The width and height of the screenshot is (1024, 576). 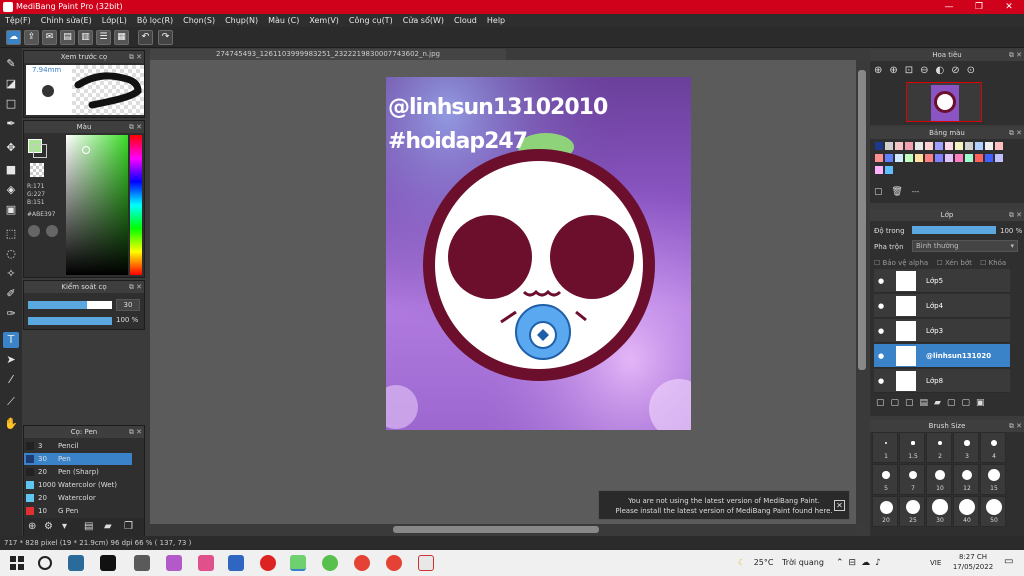 What do you see at coordinates (11, 234) in the screenshot?
I see `select-tool-icon: ⬚` at bounding box center [11, 234].